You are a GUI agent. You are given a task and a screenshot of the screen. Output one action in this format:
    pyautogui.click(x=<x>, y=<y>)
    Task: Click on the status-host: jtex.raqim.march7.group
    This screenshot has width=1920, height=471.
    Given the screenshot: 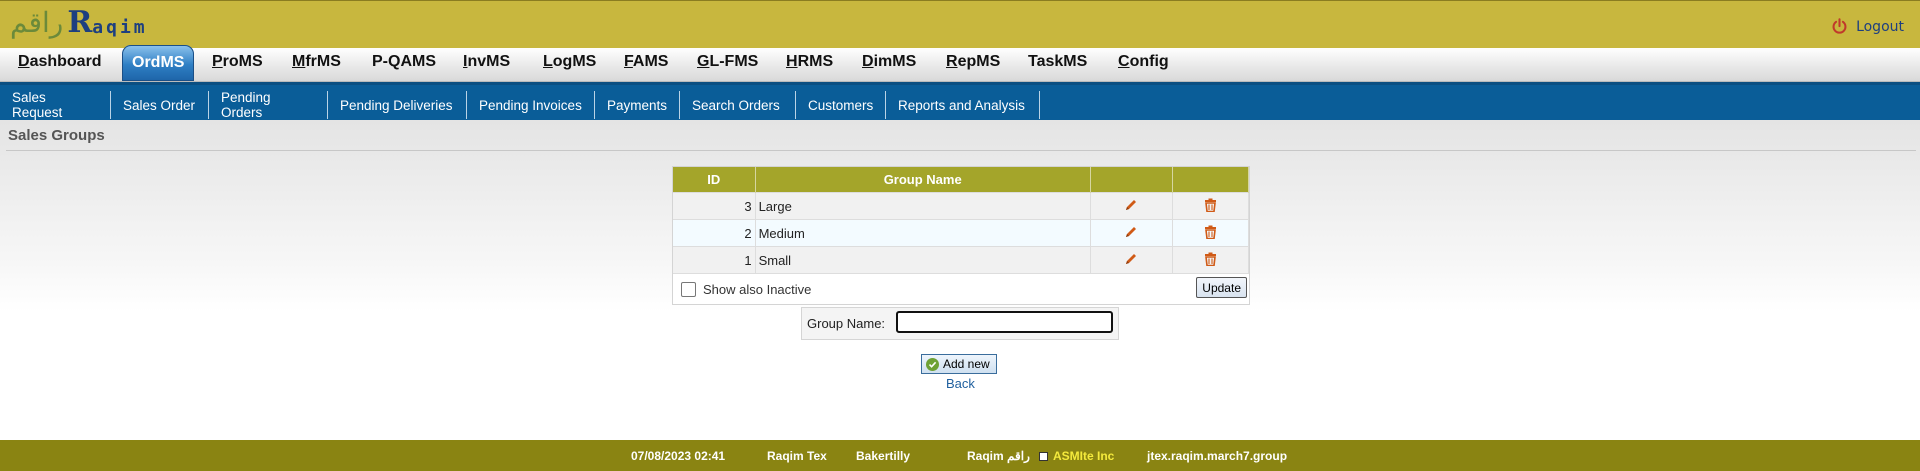 What is the action you would take?
    pyautogui.click(x=1217, y=456)
    